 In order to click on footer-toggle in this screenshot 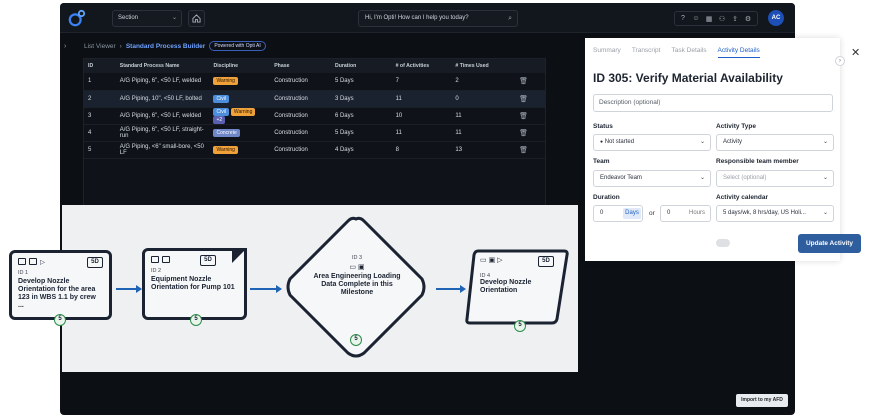, I will do `click(723, 243)`.